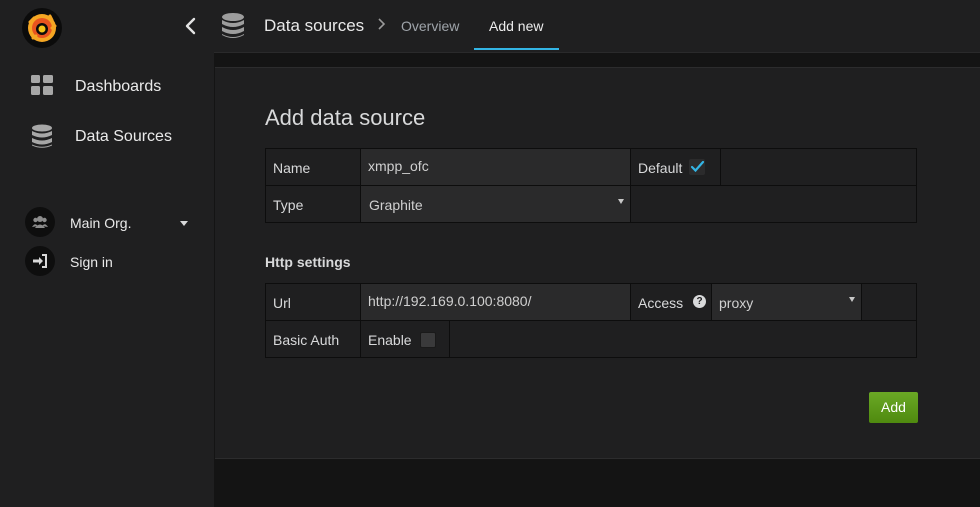 The image size is (980, 507). I want to click on add-button: Add, so click(893, 407).